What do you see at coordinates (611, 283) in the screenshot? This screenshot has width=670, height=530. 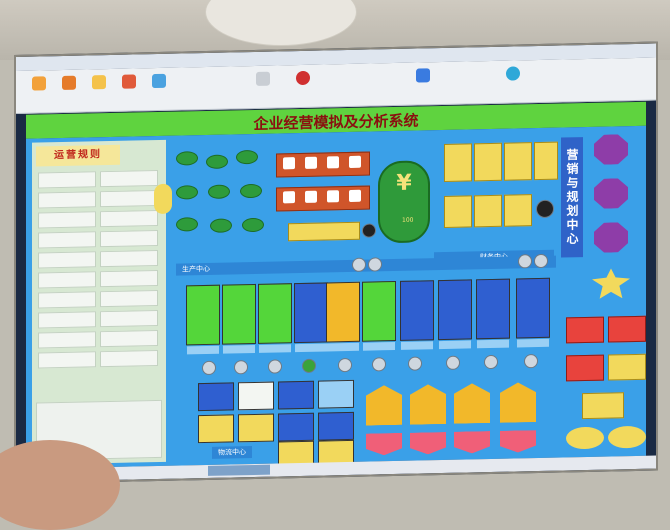 I see `star-icon` at bounding box center [611, 283].